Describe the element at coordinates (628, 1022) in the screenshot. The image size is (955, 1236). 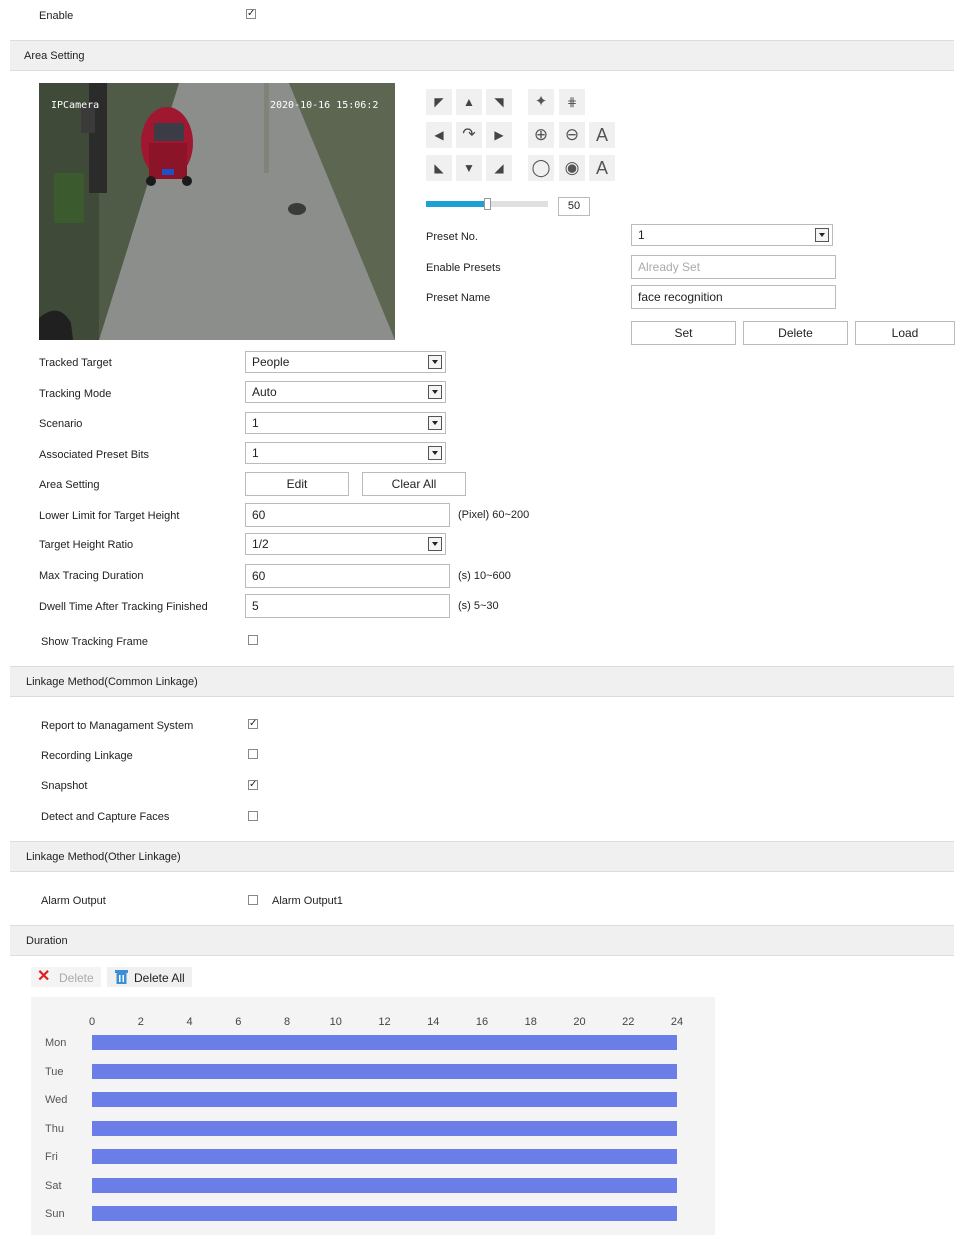
I see `hour-tick-label: 22` at that location.